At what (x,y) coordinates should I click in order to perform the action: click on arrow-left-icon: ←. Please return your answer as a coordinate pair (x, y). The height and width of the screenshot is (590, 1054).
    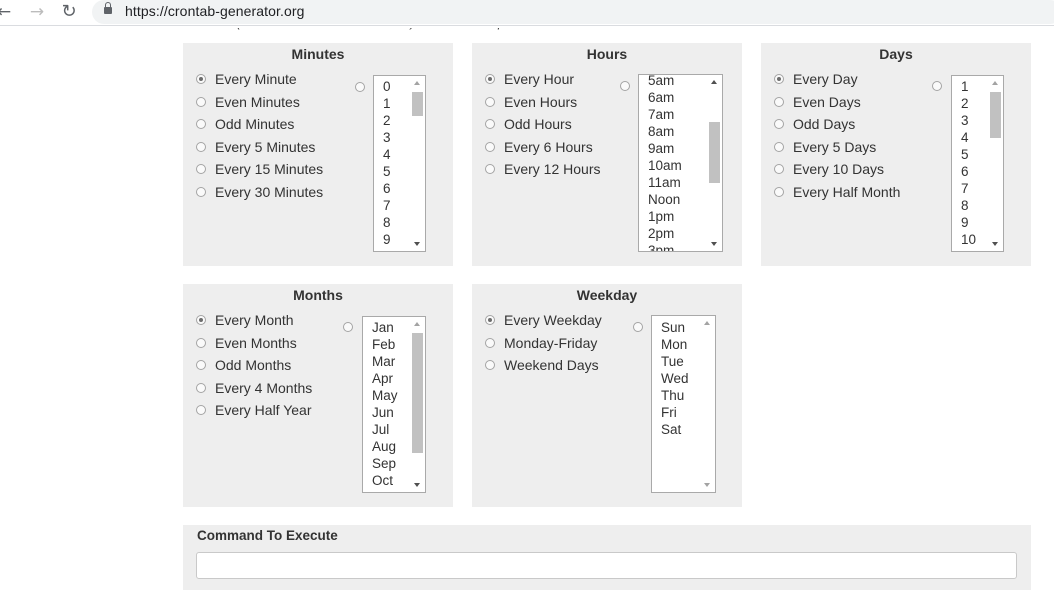
    Looking at the image, I should click on (7, 12).